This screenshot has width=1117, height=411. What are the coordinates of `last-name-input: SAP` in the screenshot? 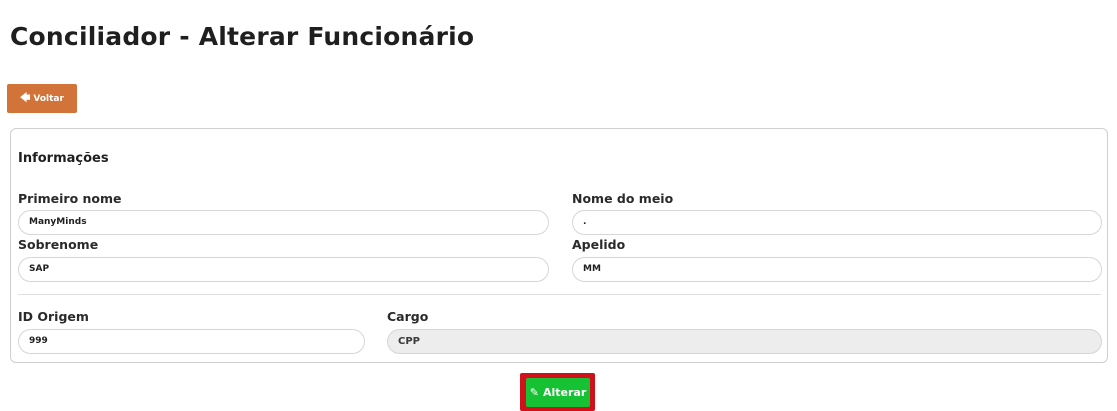 It's located at (283, 269).